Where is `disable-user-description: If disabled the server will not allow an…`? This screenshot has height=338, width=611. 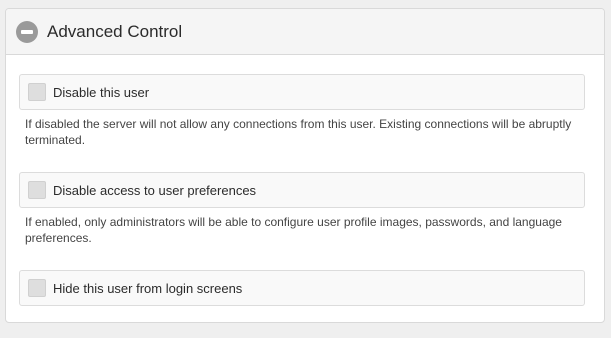
disable-user-description: If disabled the server will not allow an… is located at coordinates (298, 132).